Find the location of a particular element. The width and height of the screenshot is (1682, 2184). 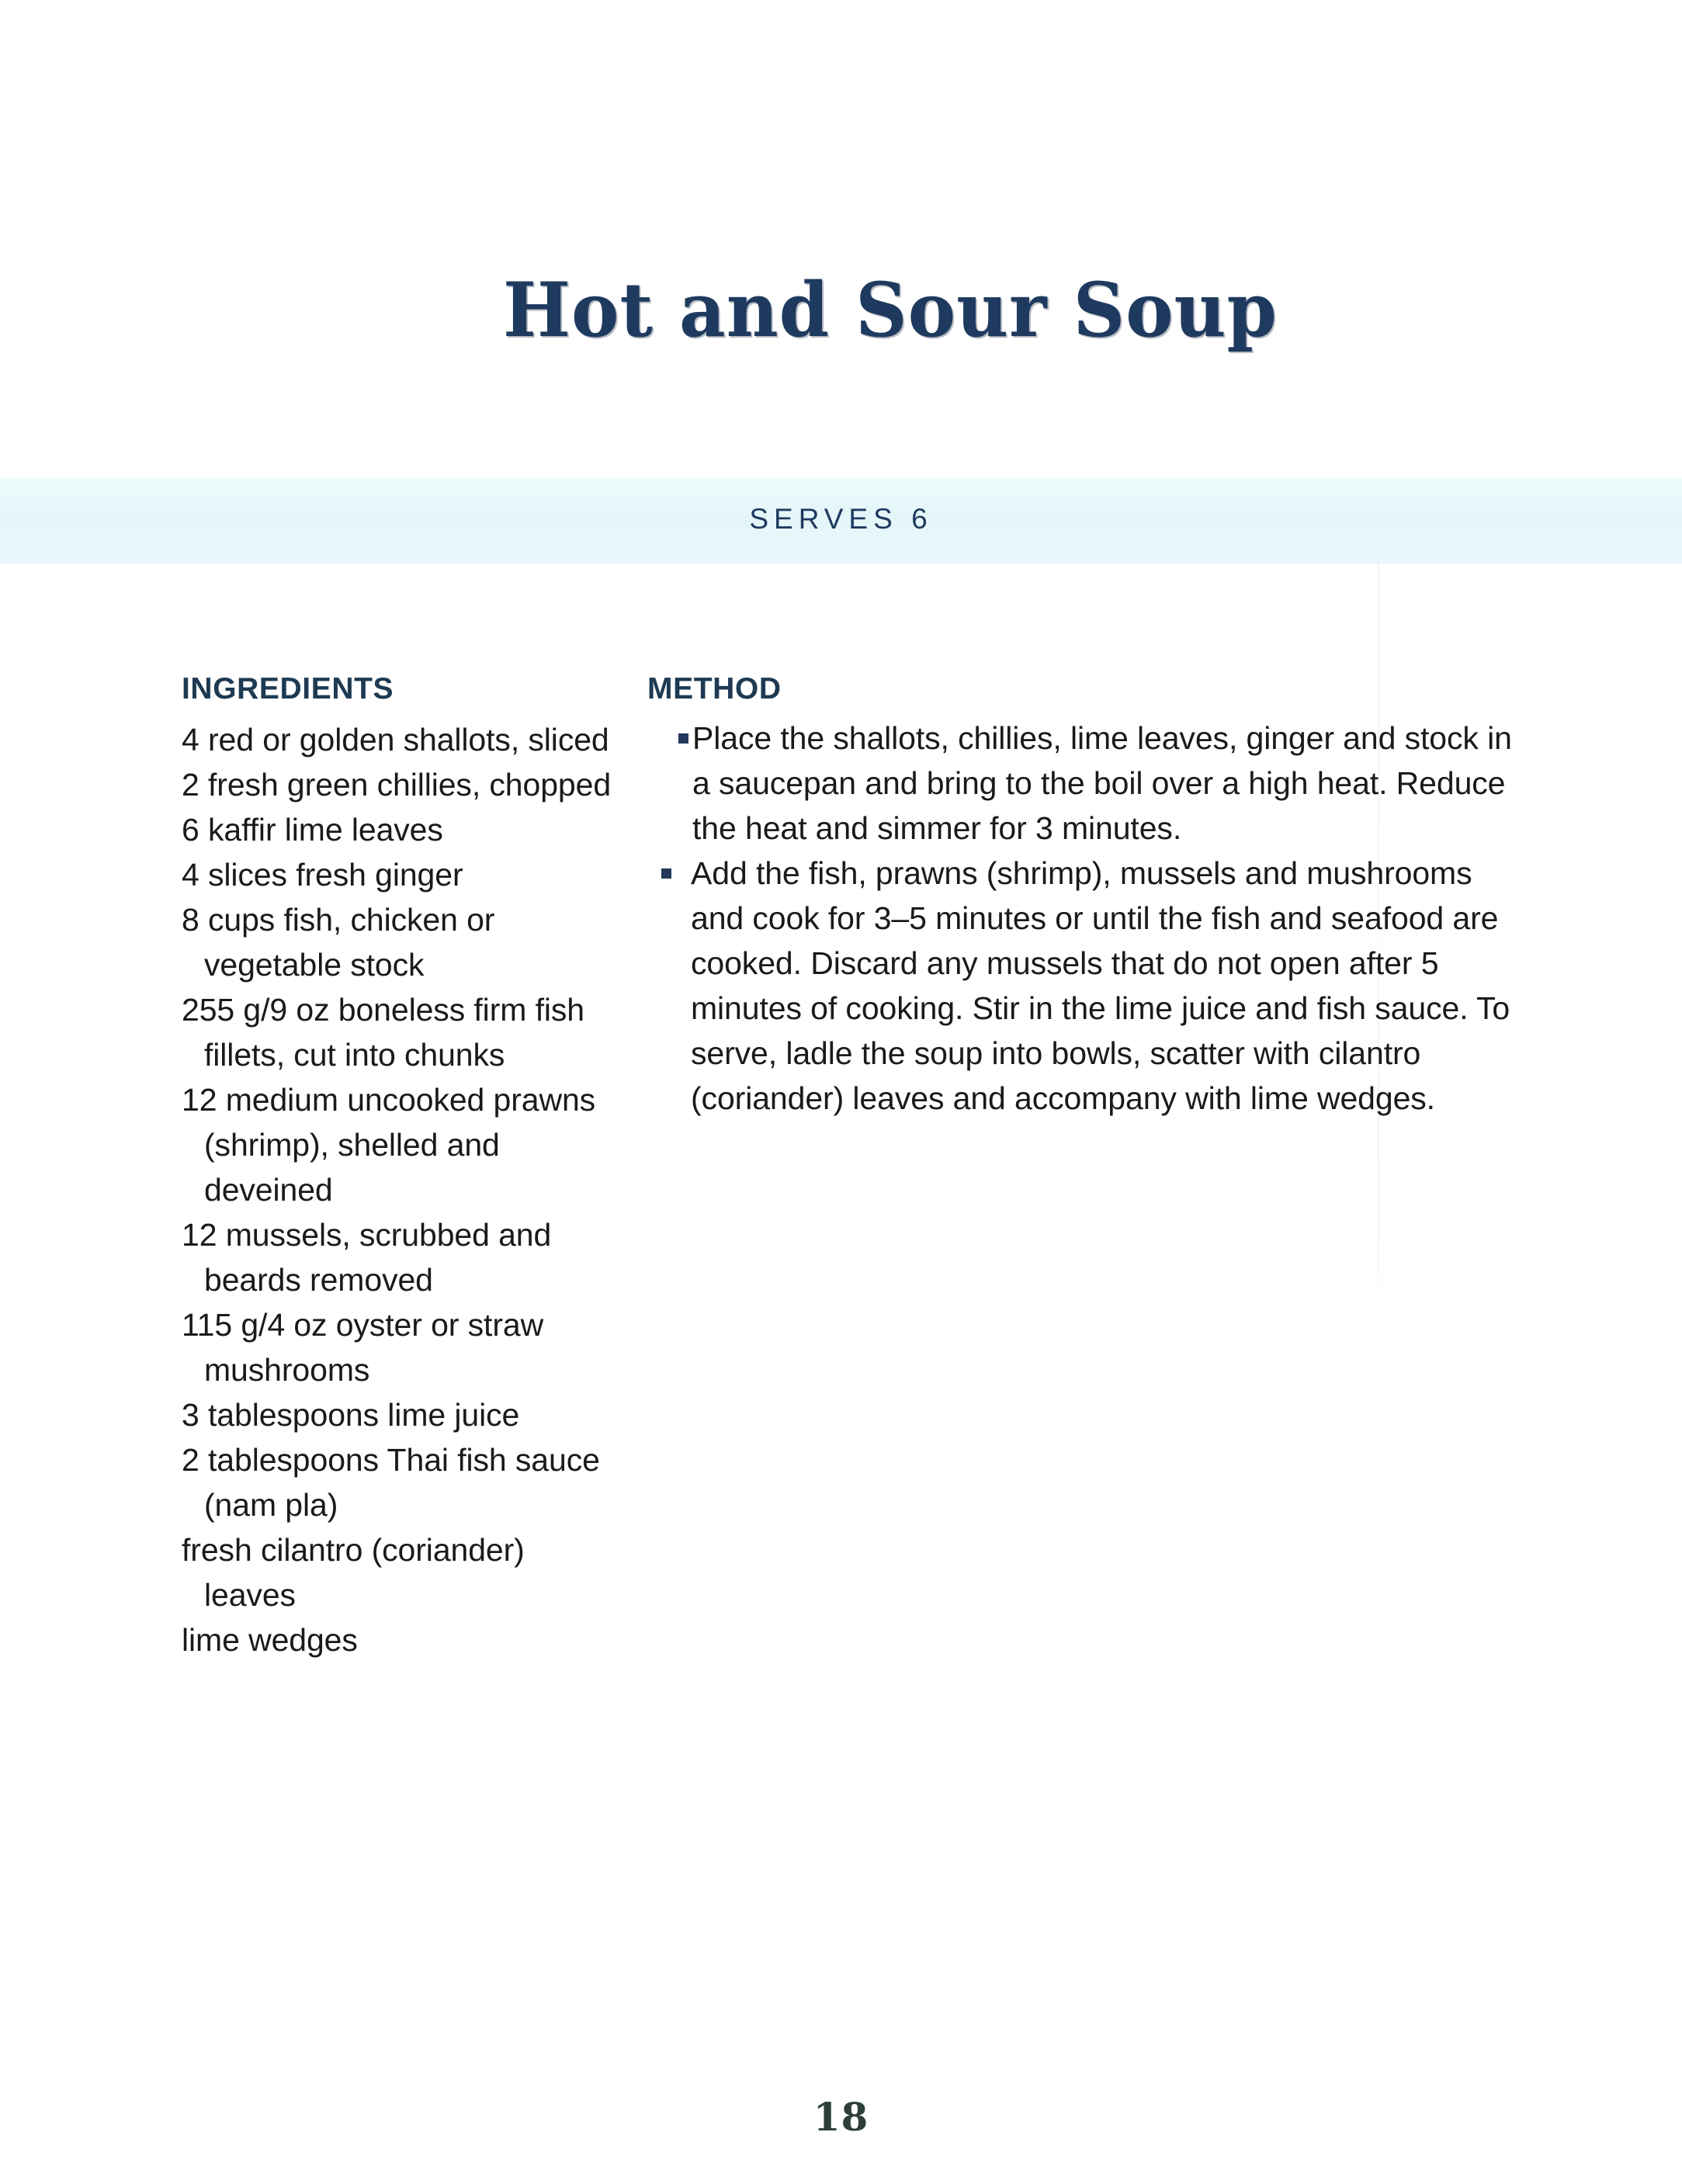

ingredient-item: 4 red or golden shallots, sliced is located at coordinates (395, 739).